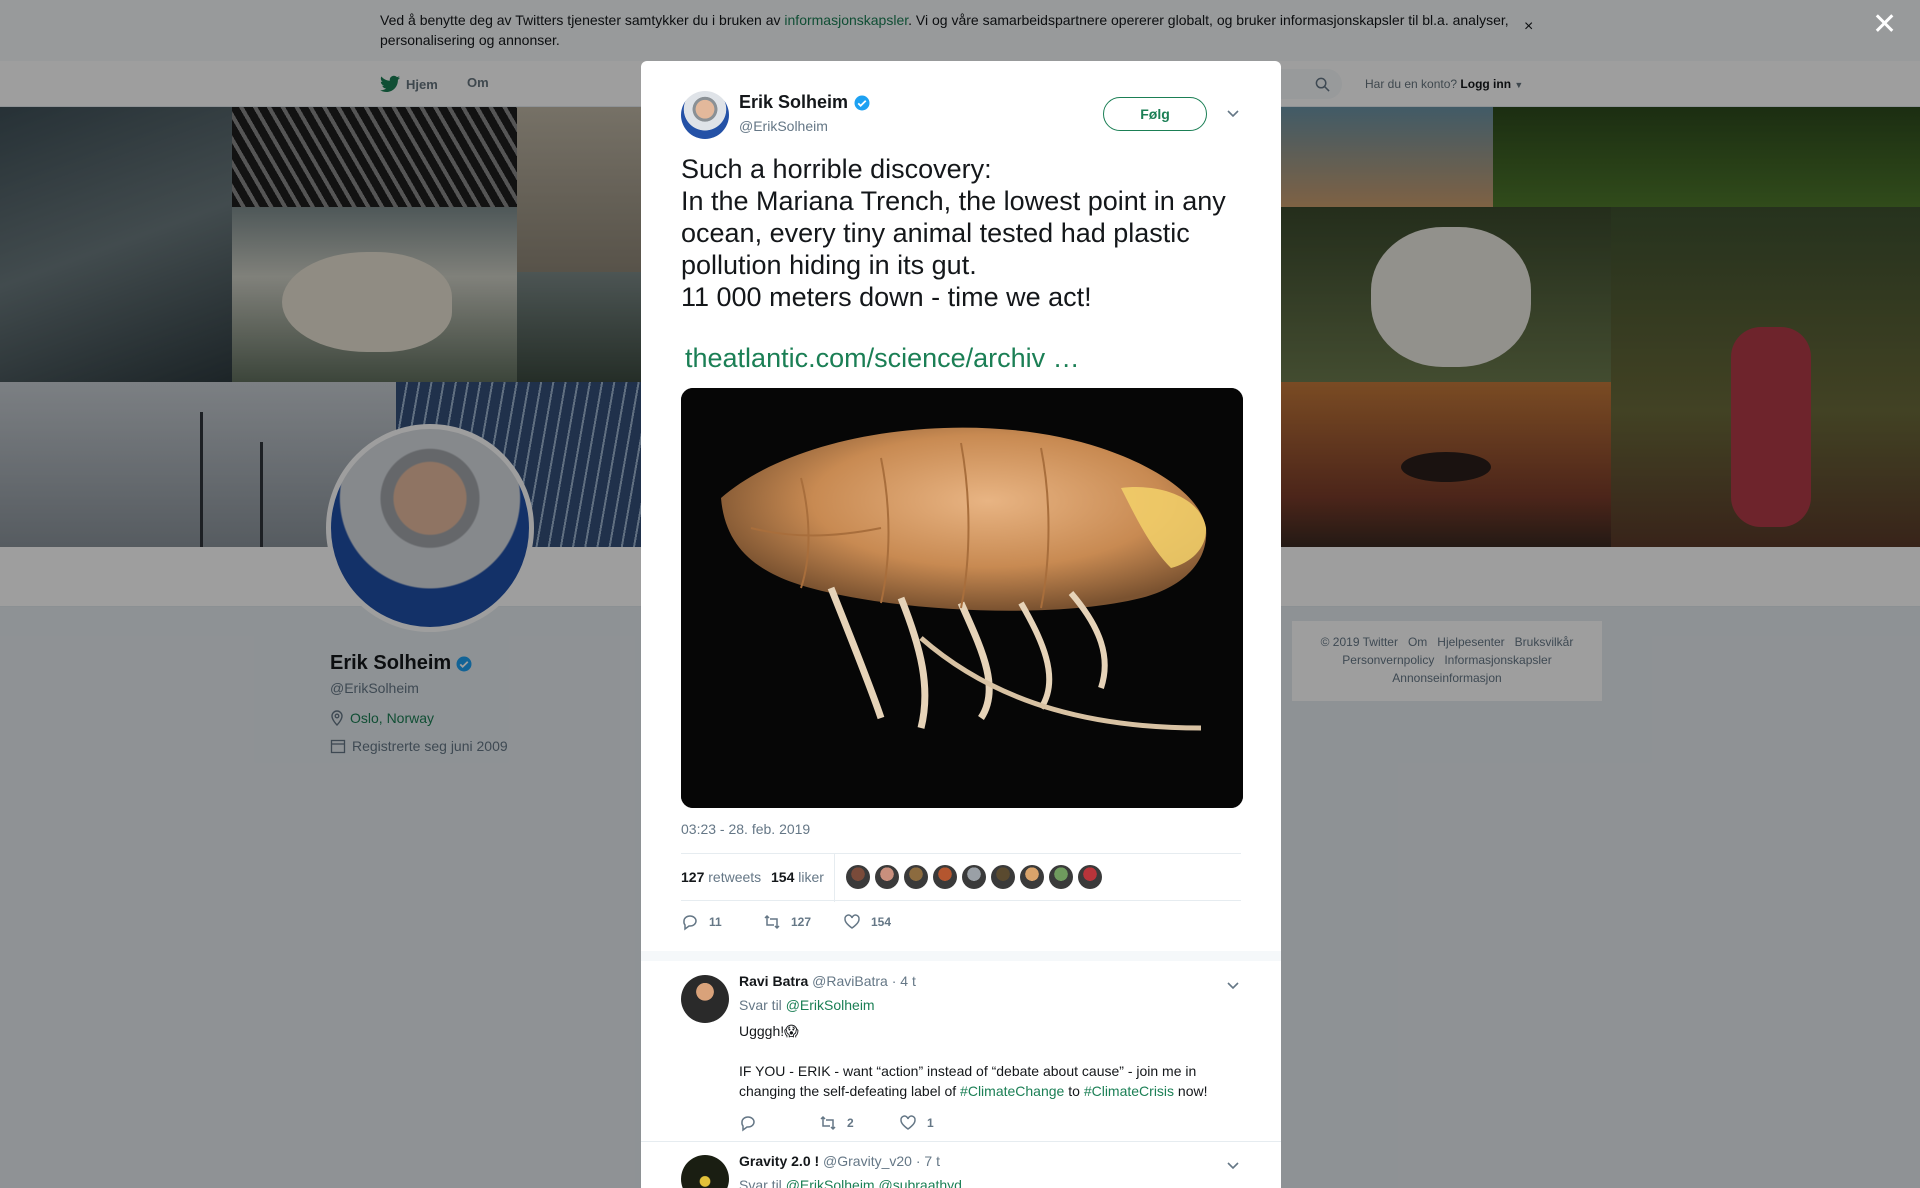 The width and height of the screenshot is (1920, 1188). I want to click on tweet-actions: 11 127 154, so click(961, 923).